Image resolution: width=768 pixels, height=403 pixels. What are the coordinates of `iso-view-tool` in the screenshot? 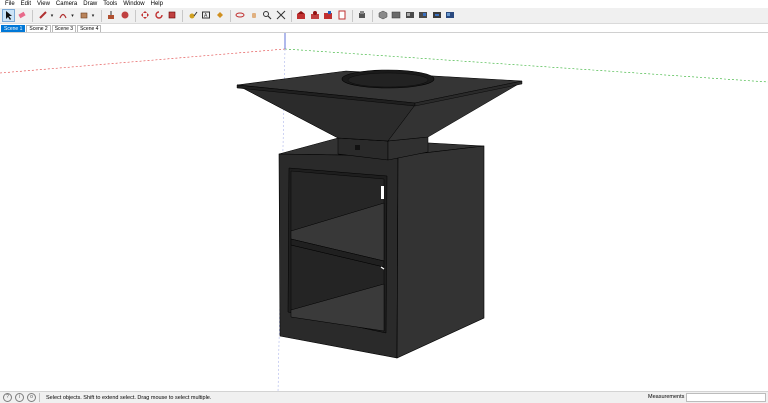 It's located at (382, 15).